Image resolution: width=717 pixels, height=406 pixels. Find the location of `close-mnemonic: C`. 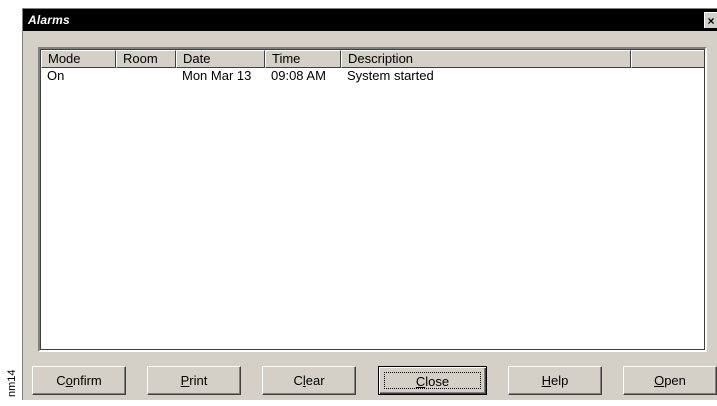

close-mnemonic: C is located at coordinates (420, 381).